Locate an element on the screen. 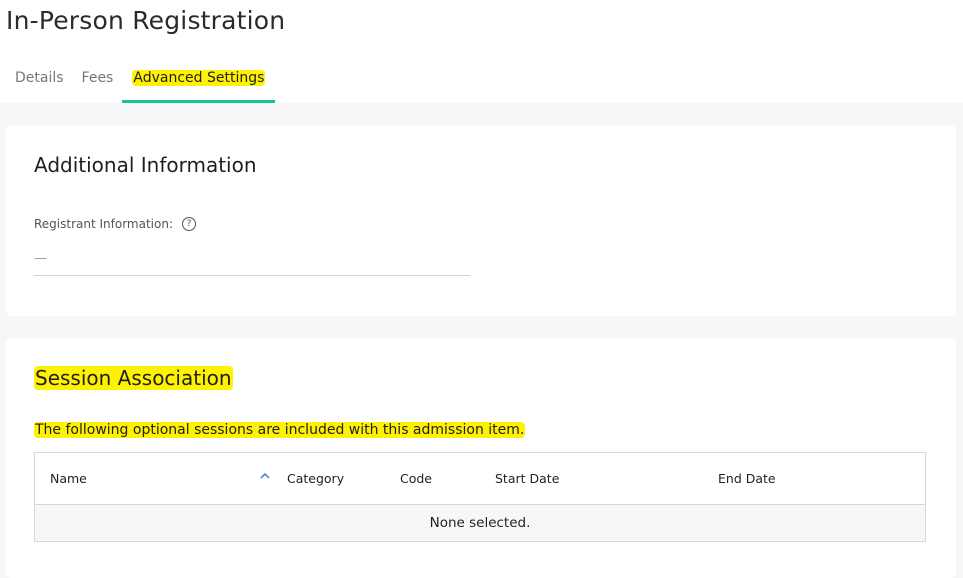 This screenshot has height=578, width=963. tab-advanced-settings: Advanced Settings is located at coordinates (199, 82).